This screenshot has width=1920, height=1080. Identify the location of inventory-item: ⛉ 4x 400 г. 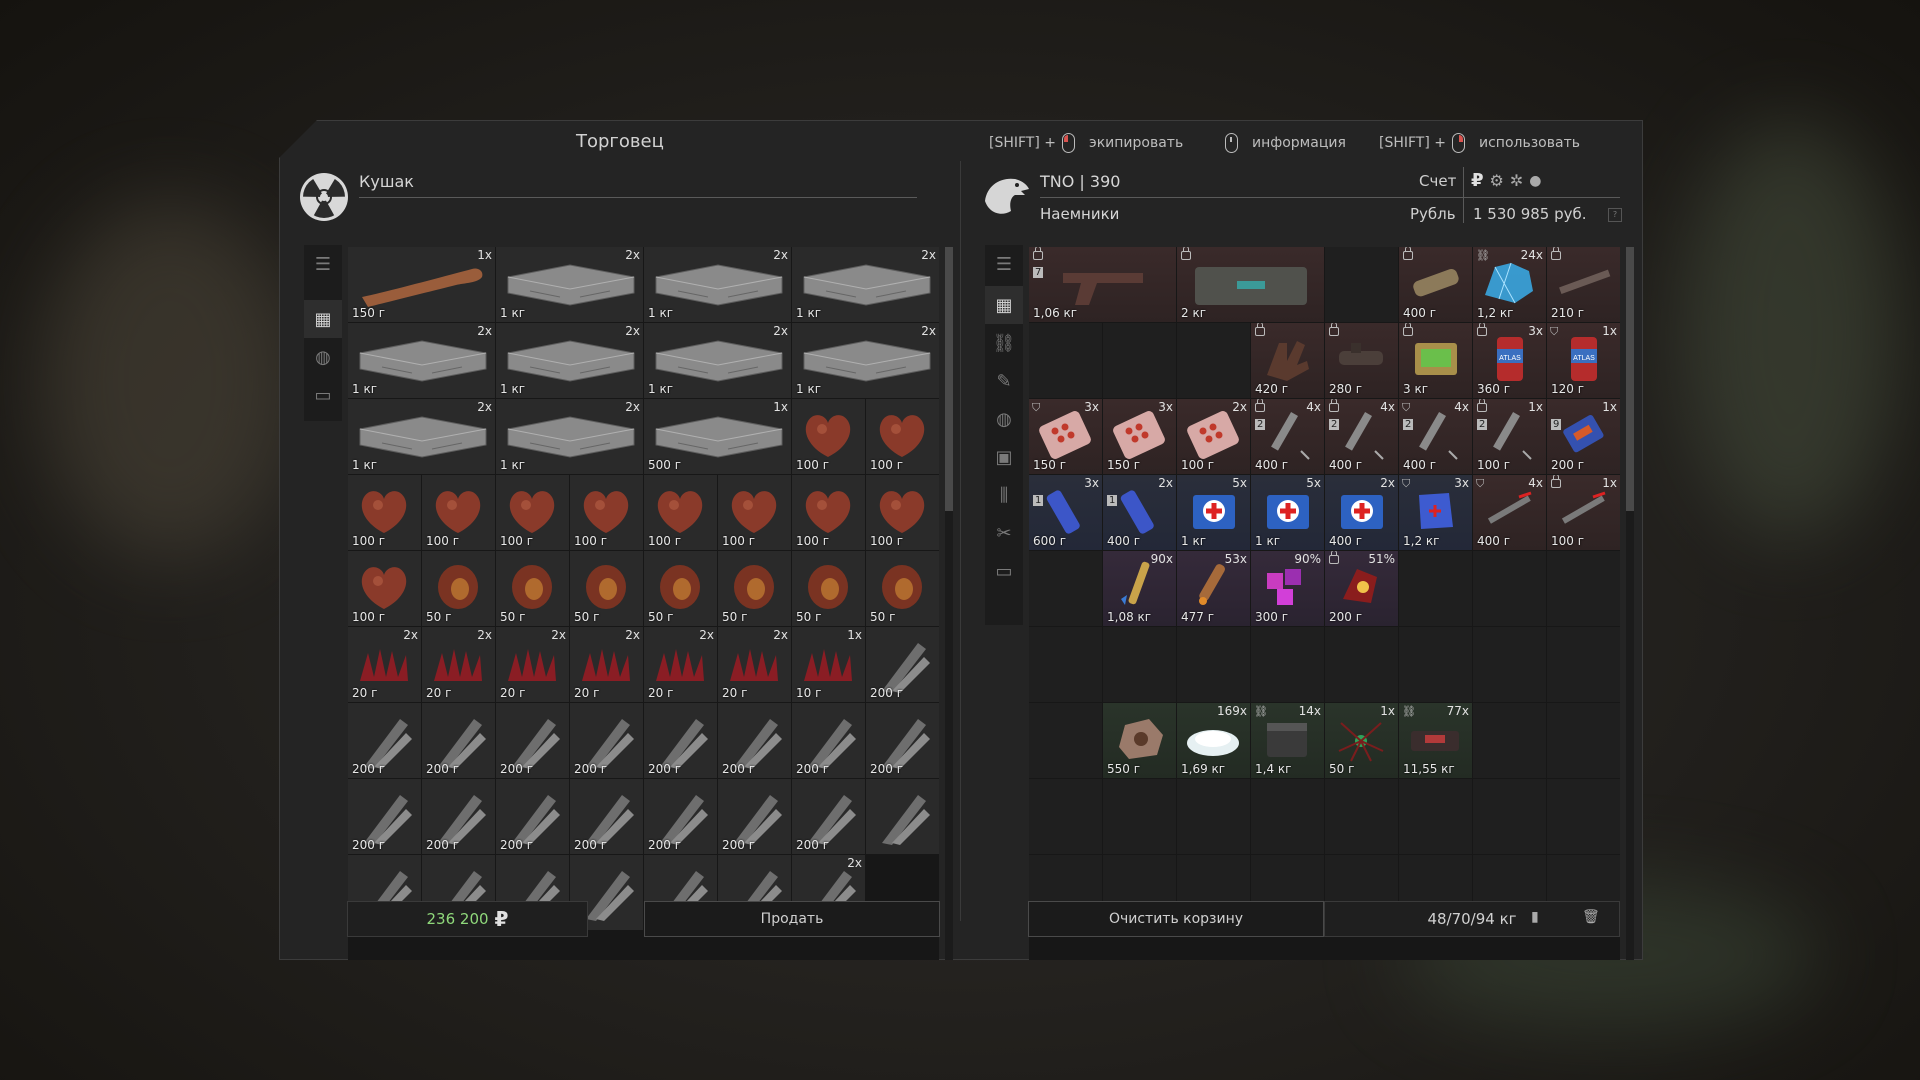
(1509, 512).